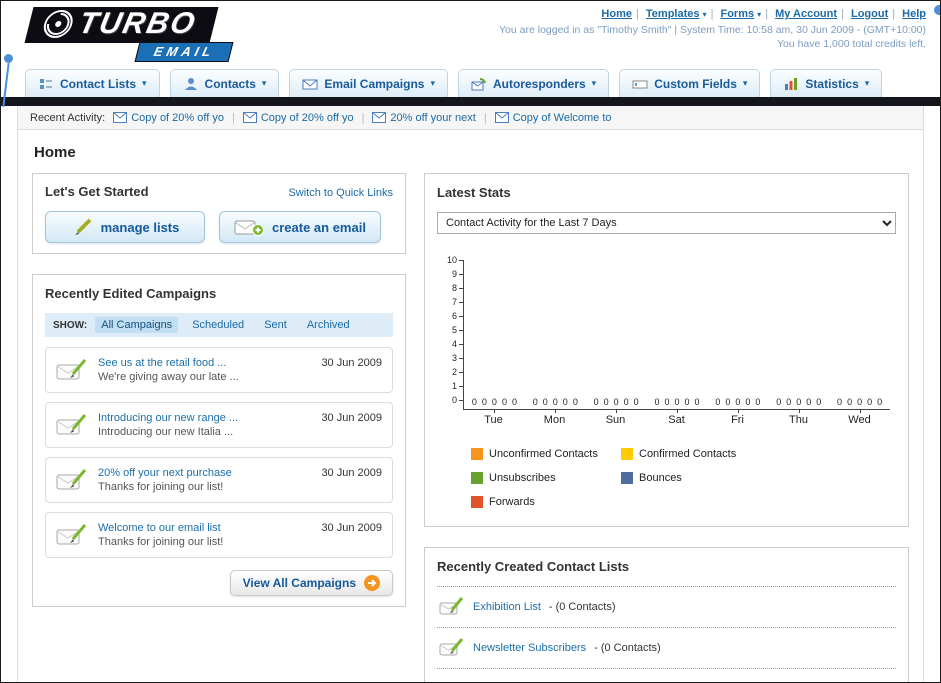 The image size is (941, 683). What do you see at coordinates (533, 566) in the screenshot?
I see `contact-lists-title: Recently Created Contact Lists` at bounding box center [533, 566].